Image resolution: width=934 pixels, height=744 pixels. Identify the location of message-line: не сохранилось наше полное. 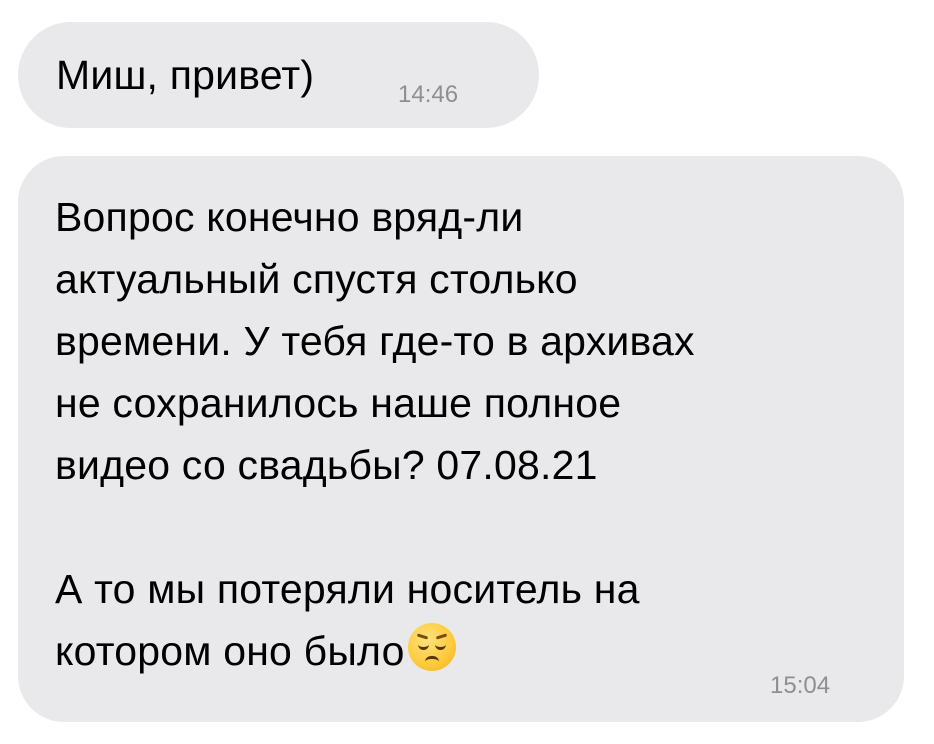
(338, 403).